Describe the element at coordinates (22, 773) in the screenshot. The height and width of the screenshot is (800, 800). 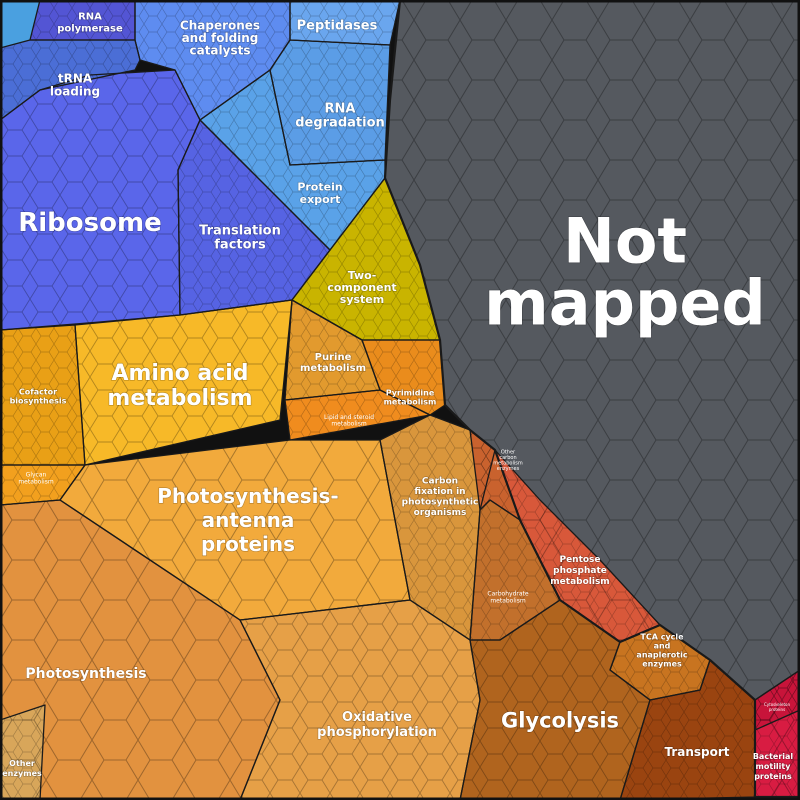
I see `region-label-other-enzymes: enzymes` at that location.